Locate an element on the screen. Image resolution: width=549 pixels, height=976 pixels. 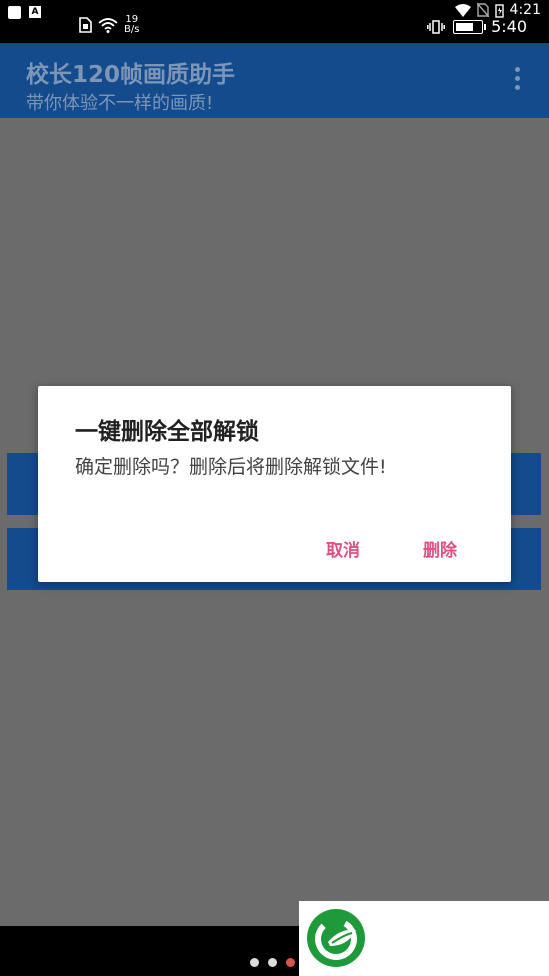
battery-level is located at coordinates (464, 26).